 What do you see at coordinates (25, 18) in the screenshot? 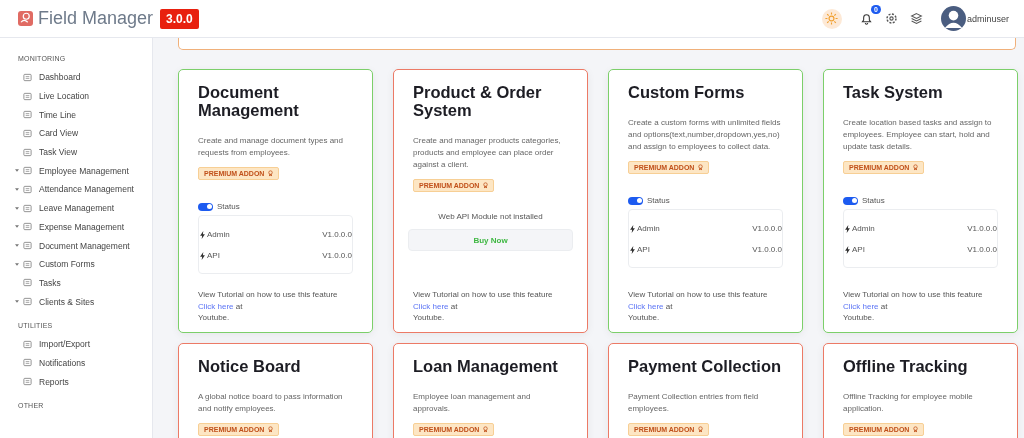
I see `logo-icon` at bounding box center [25, 18].